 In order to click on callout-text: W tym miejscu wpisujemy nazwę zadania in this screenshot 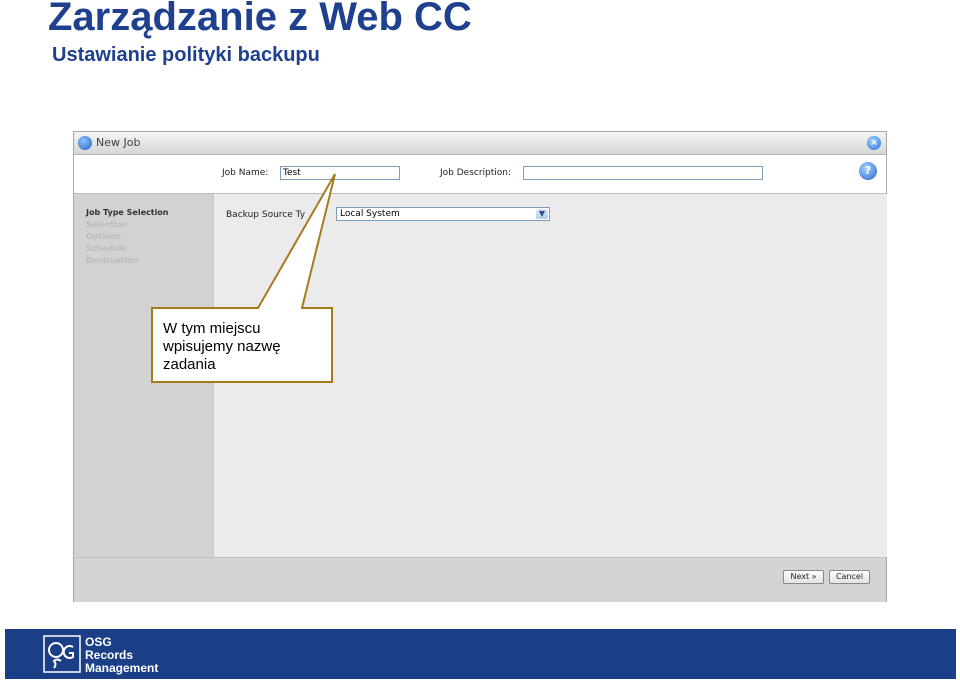, I will do `click(222, 346)`.